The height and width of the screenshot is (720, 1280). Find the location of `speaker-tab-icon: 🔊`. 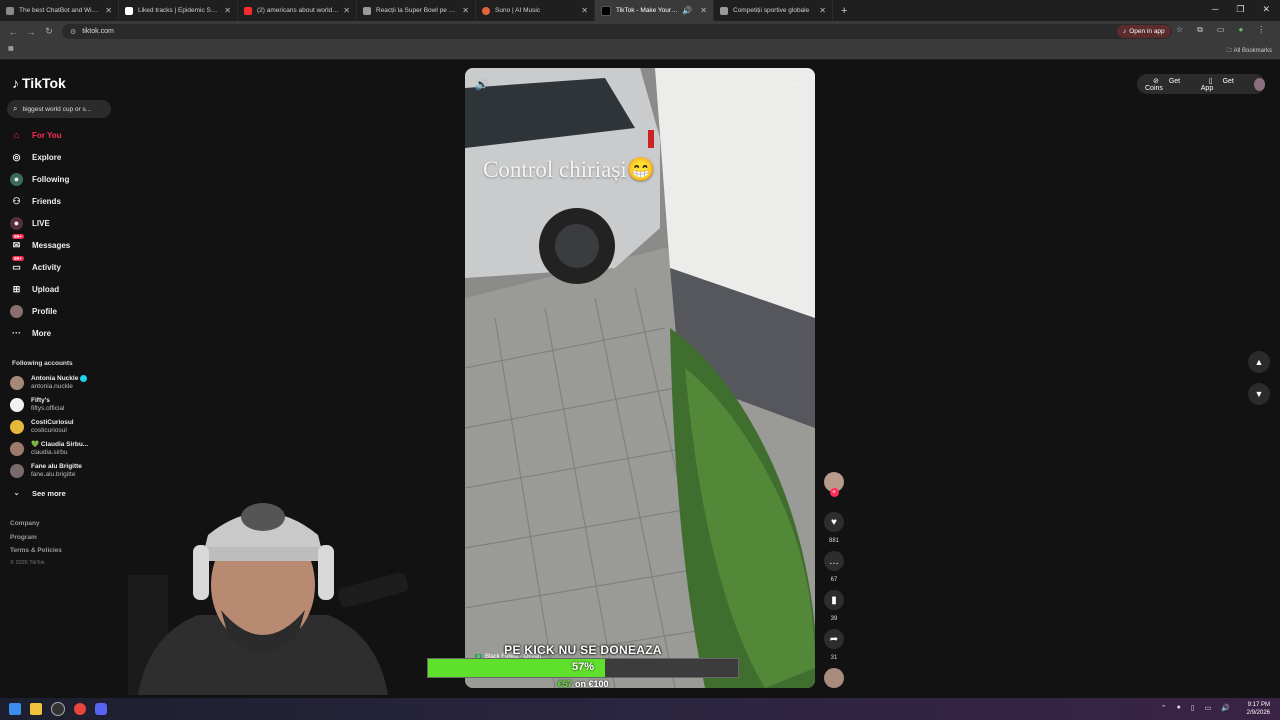

speaker-tab-icon: 🔊 is located at coordinates (687, 10).